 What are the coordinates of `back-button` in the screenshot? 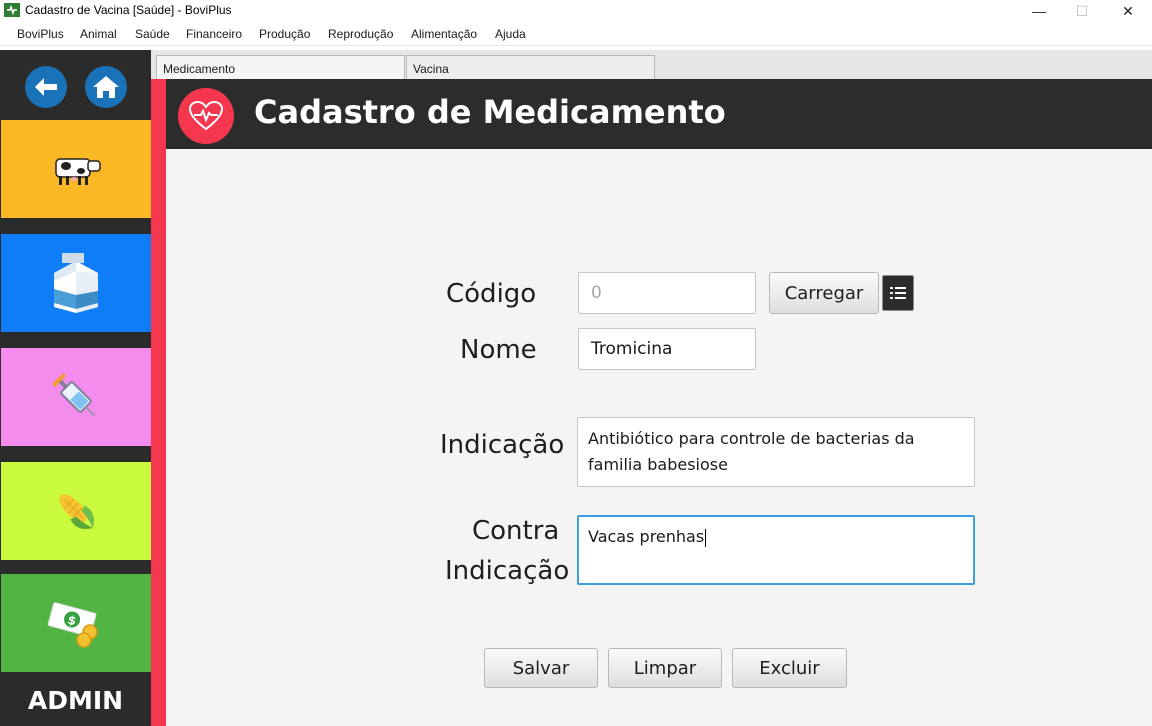 It's located at (46, 87).